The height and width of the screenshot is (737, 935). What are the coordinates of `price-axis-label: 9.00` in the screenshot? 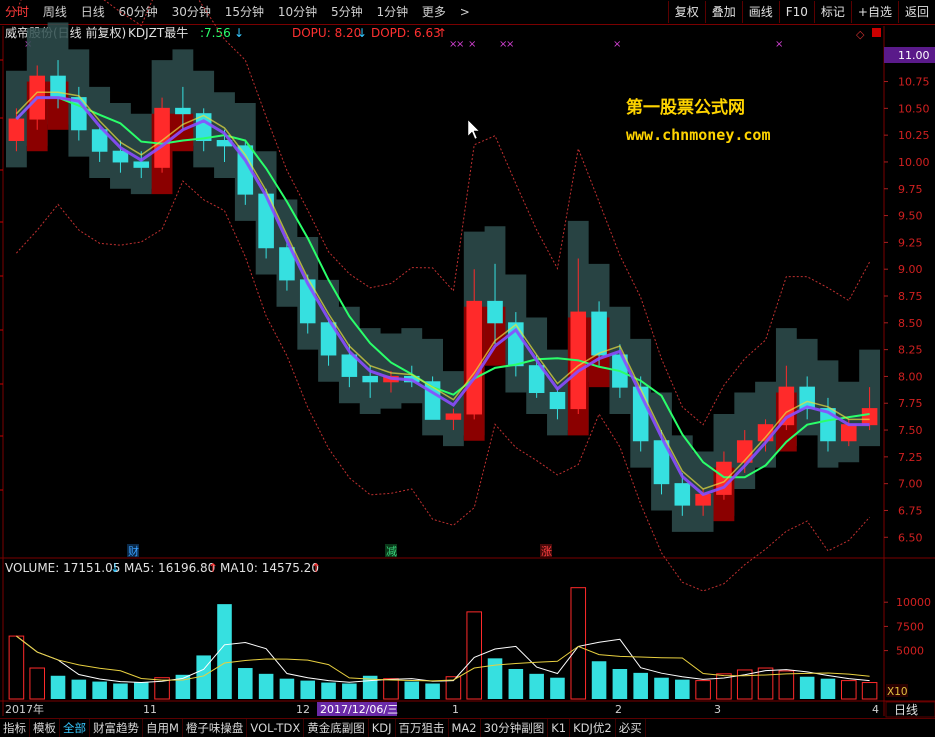 It's located at (910, 269).